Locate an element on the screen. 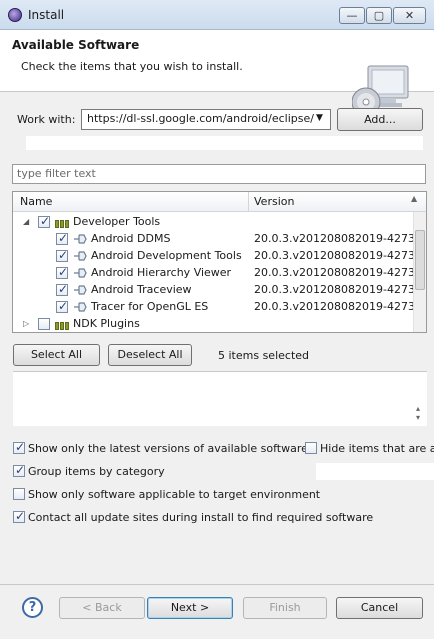 This screenshot has width=434, height=639. category-checkbox: ✓ is located at coordinates (44, 221).